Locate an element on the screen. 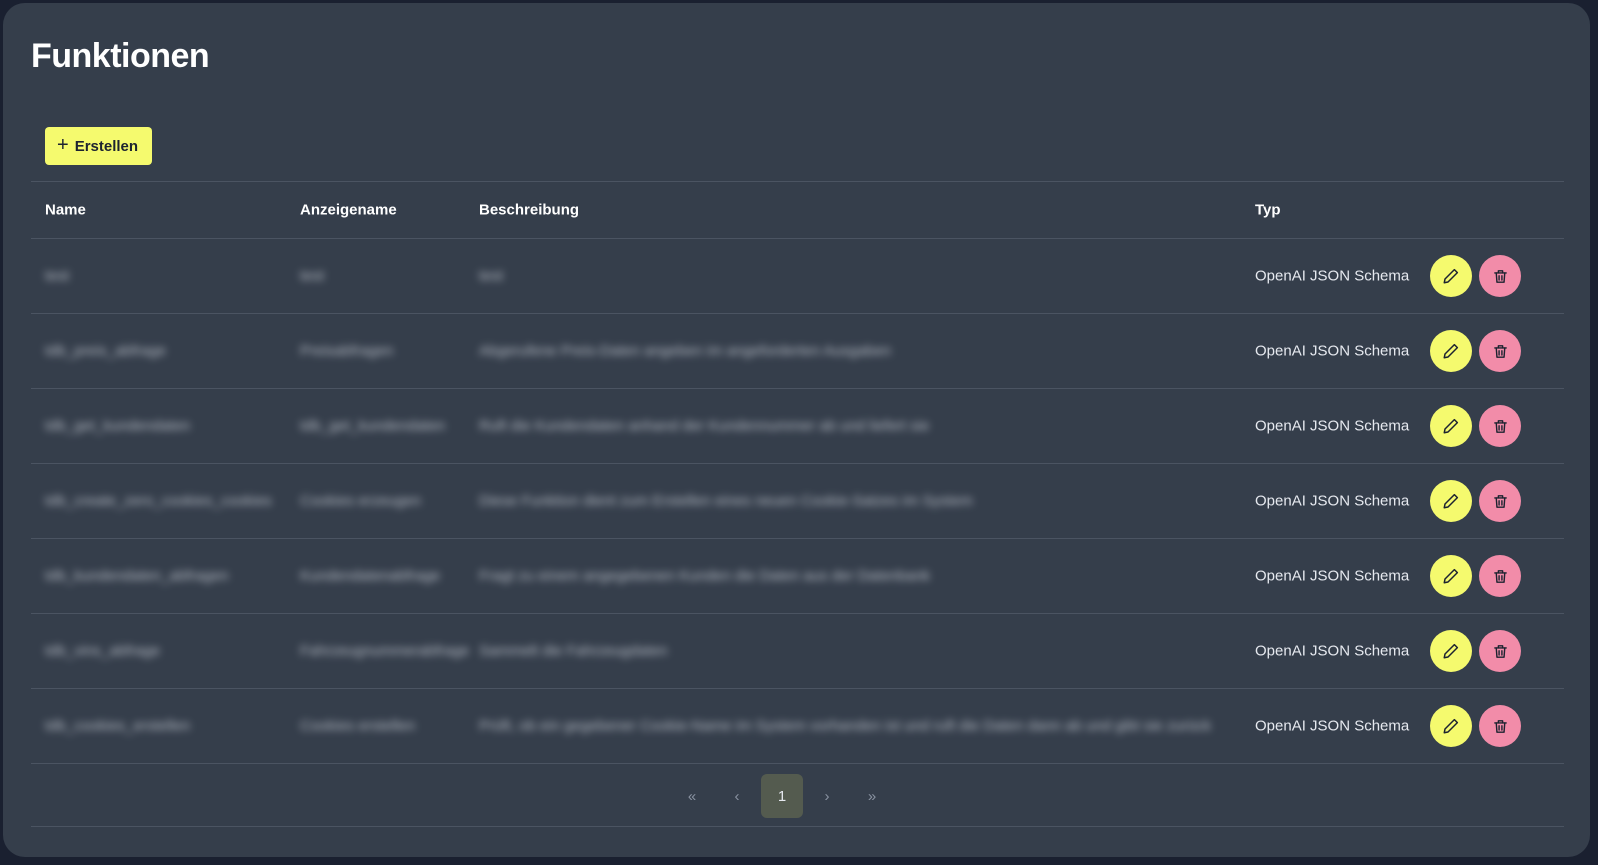 This screenshot has width=1598, height=865. cell-display-name: Cookies erzeugen is located at coordinates (360, 501).